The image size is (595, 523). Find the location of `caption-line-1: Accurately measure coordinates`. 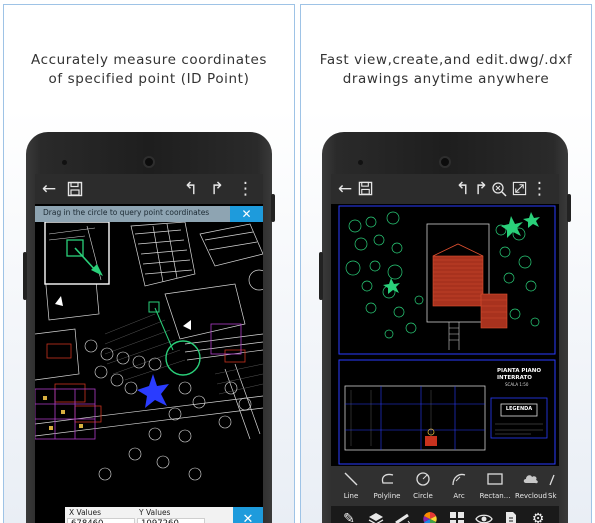

caption-line-1: Accurately measure coordinates is located at coordinates (149, 60).